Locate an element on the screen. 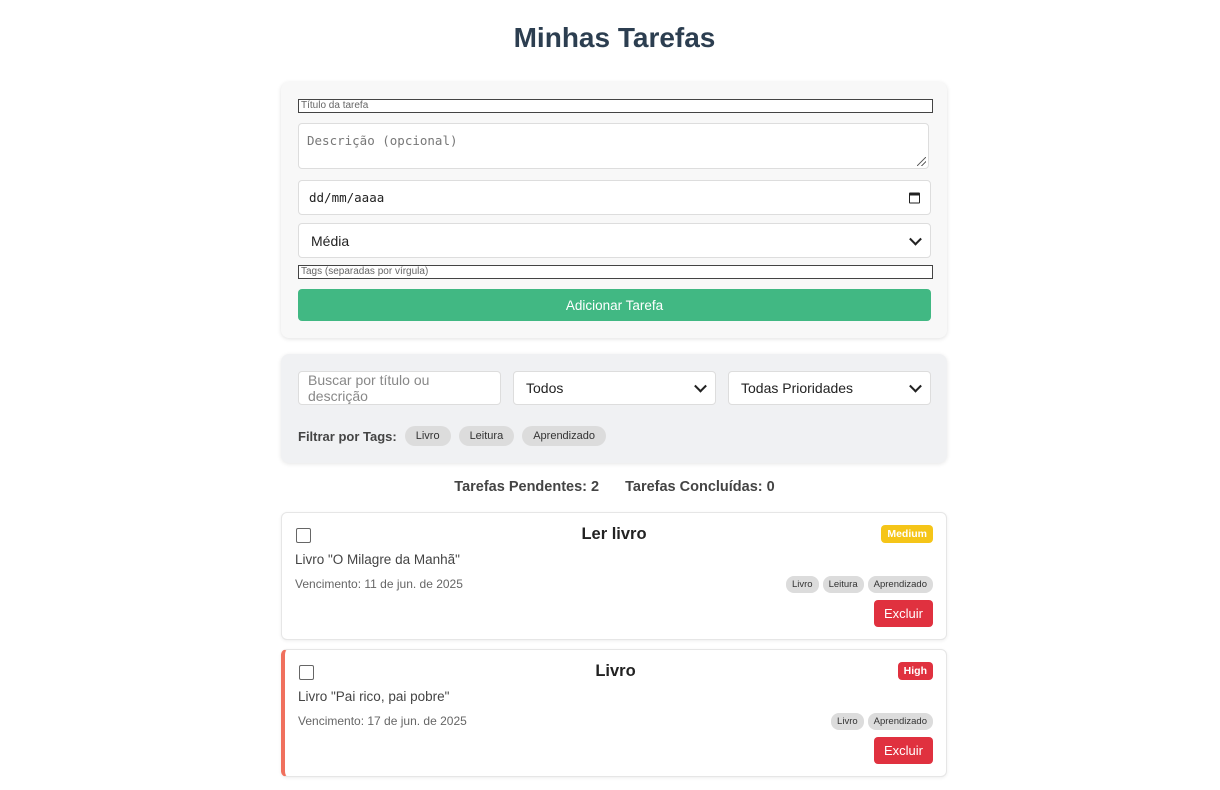  search-input: Buscar por título ou descrição is located at coordinates (399, 388).